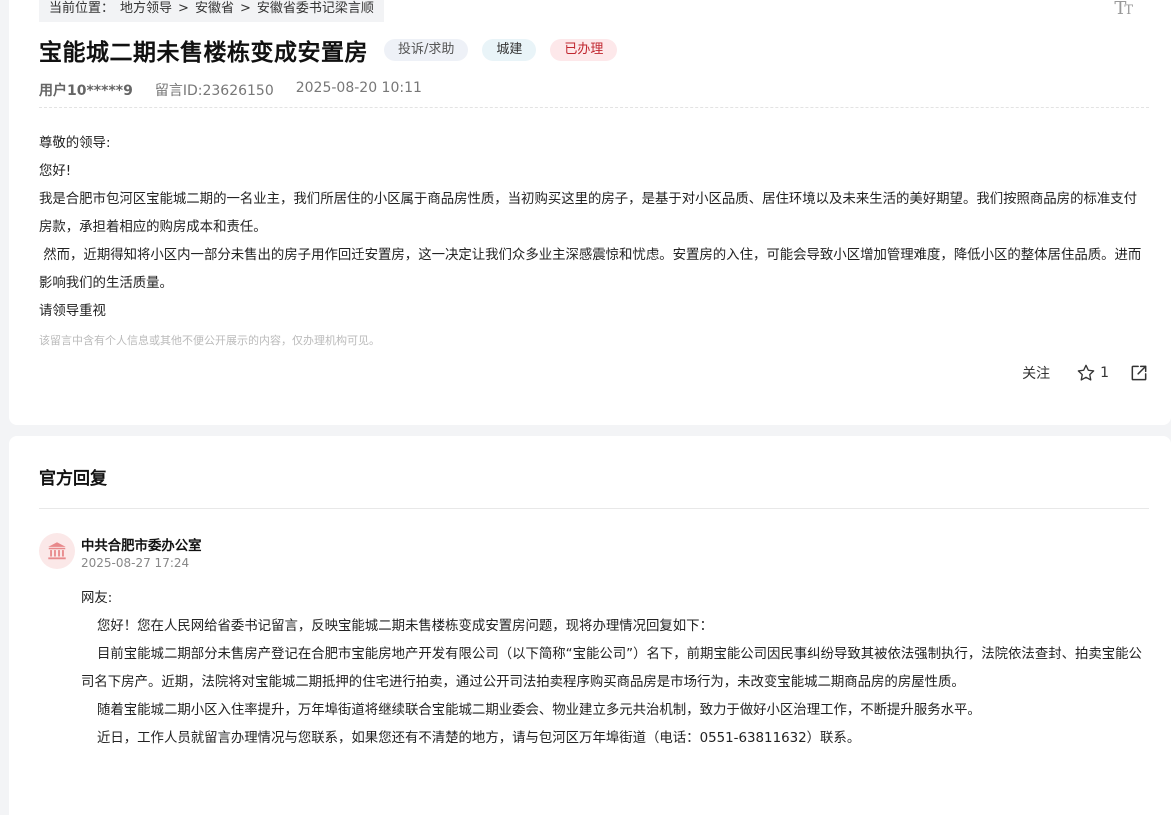 The image size is (1171, 815). What do you see at coordinates (72, 311) in the screenshot?
I see `body-paragraph: 请领导重视` at bounding box center [72, 311].